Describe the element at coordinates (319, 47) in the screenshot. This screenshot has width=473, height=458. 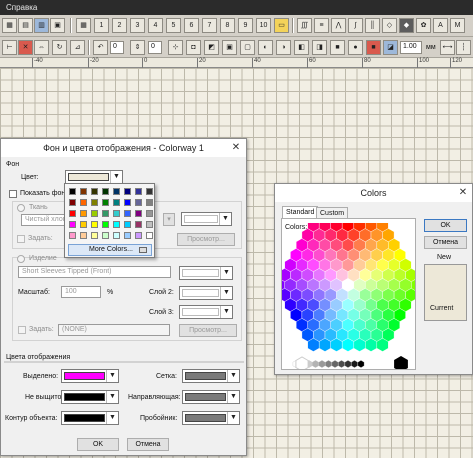
I see `back-icon: ◨` at that location.